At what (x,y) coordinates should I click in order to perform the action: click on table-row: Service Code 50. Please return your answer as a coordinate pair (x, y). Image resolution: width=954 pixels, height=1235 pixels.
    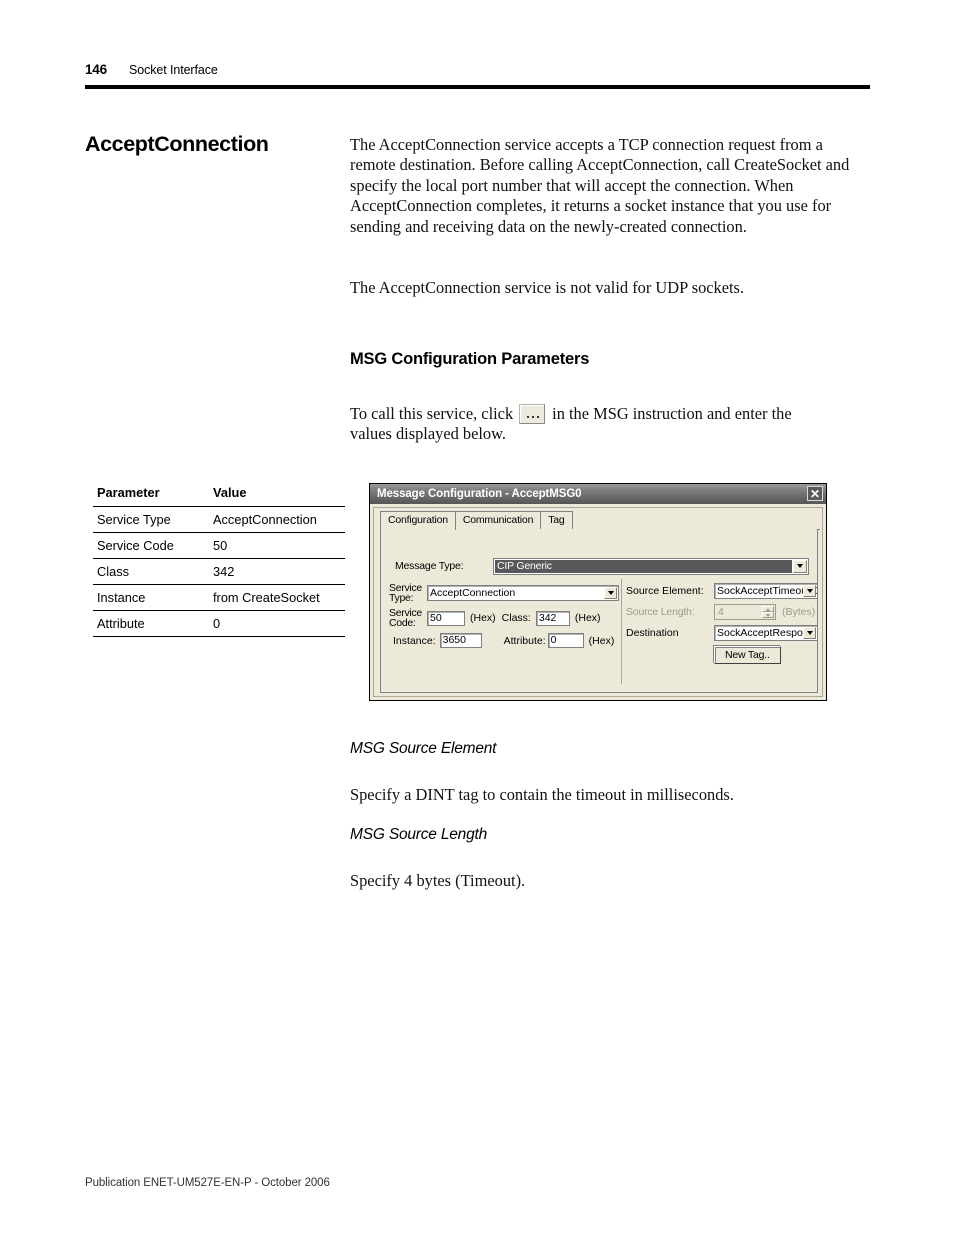
    Looking at the image, I should click on (219, 545).